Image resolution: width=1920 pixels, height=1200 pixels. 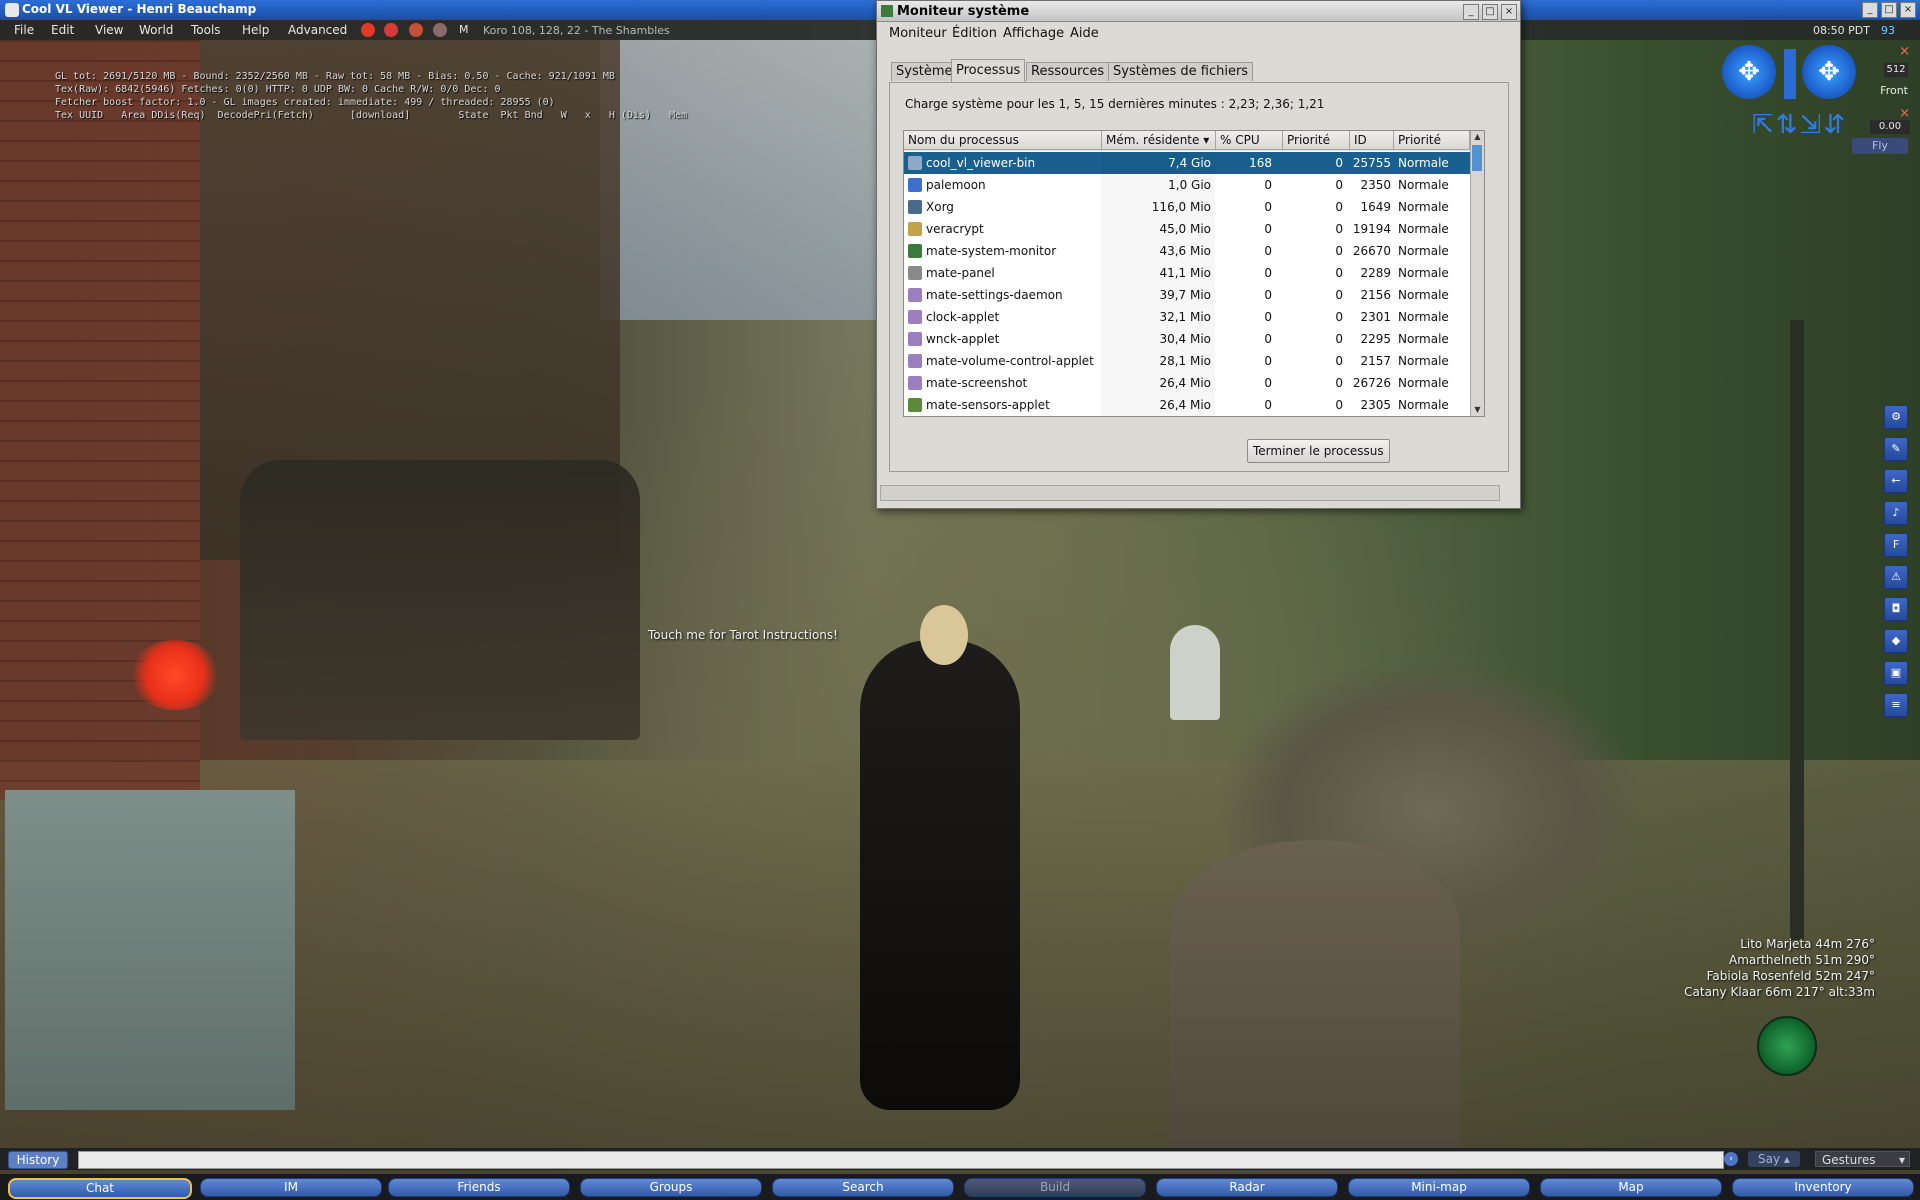 I want to click on scroll-up-icon: ▲, so click(x=1477, y=137).